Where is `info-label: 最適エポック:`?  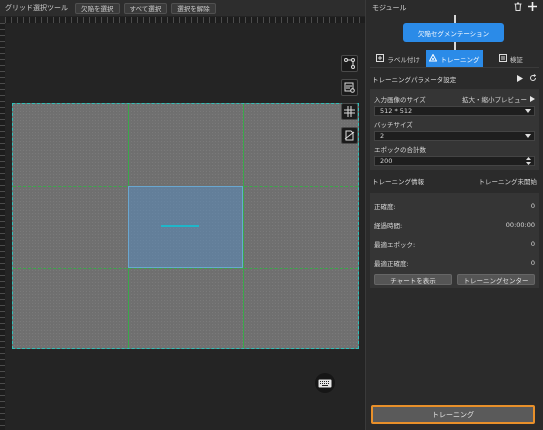 info-label: 最適エポック: is located at coordinates (395, 244).